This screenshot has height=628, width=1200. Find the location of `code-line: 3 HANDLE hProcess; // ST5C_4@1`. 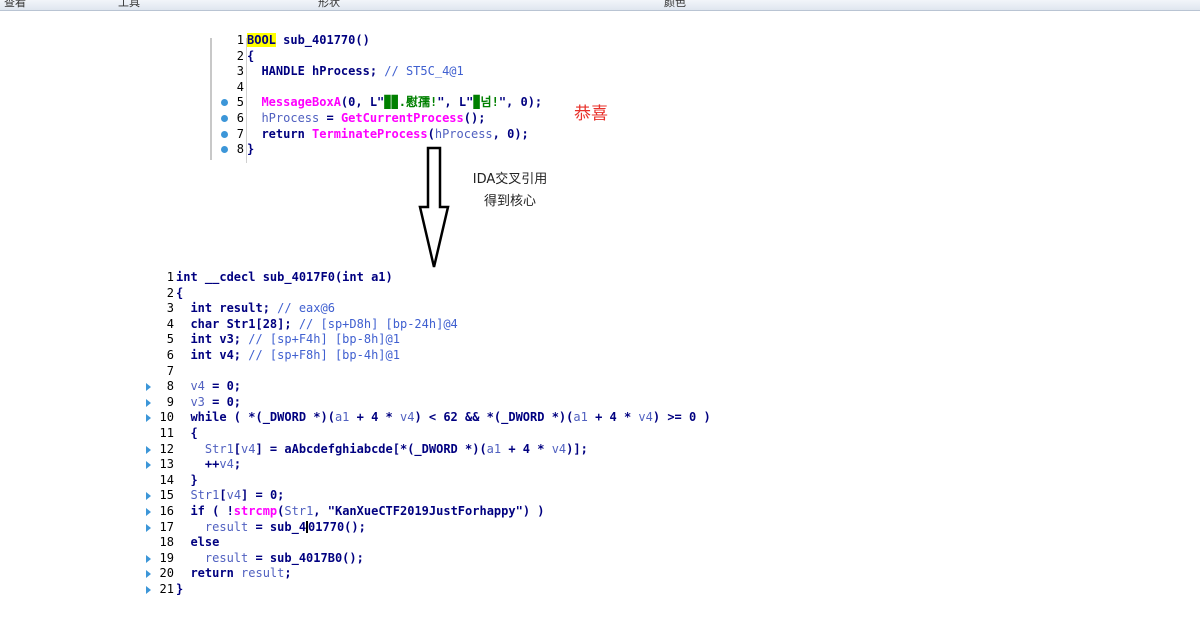

code-line: 3 HANDLE hProcess; // ST5C_4@1 is located at coordinates (410, 72).